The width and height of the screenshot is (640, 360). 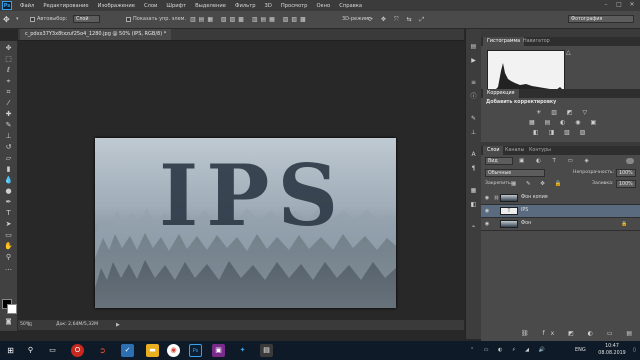 What do you see at coordinates (536, 41) in the screenshot?
I see `tab-navigator: Навигатор` at bounding box center [536, 41].